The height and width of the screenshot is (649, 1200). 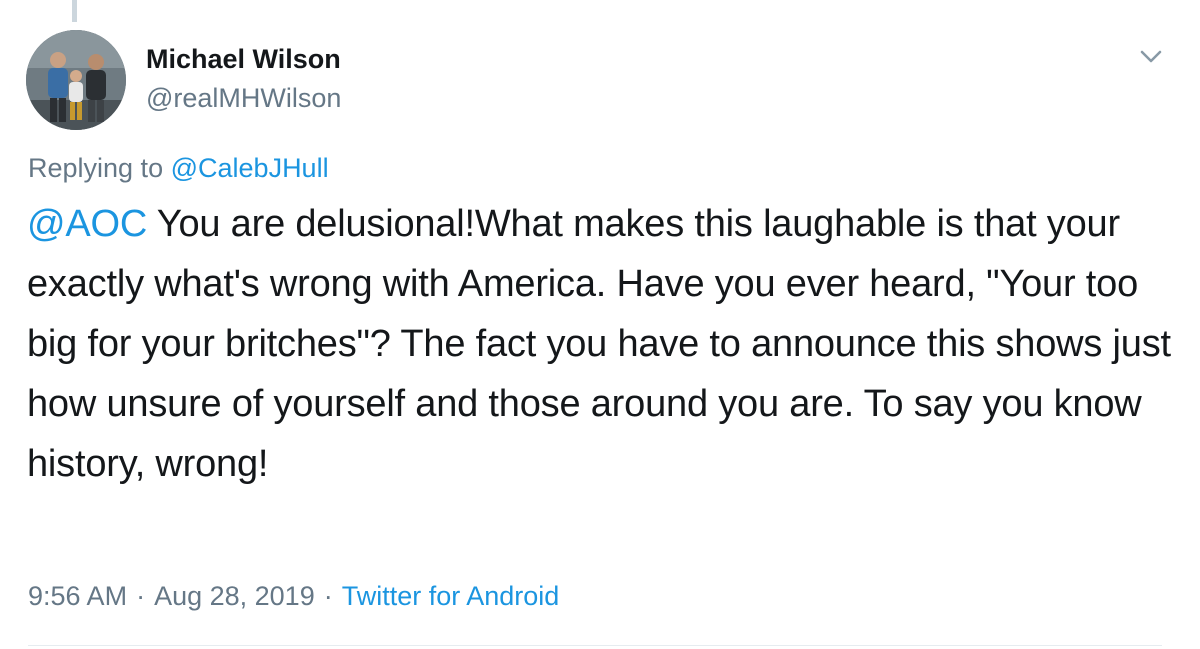 What do you see at coordinates (243, 59) in the screenshot?
I see `author-display-name: Michael Wilson` at bounding box center [243, 59].